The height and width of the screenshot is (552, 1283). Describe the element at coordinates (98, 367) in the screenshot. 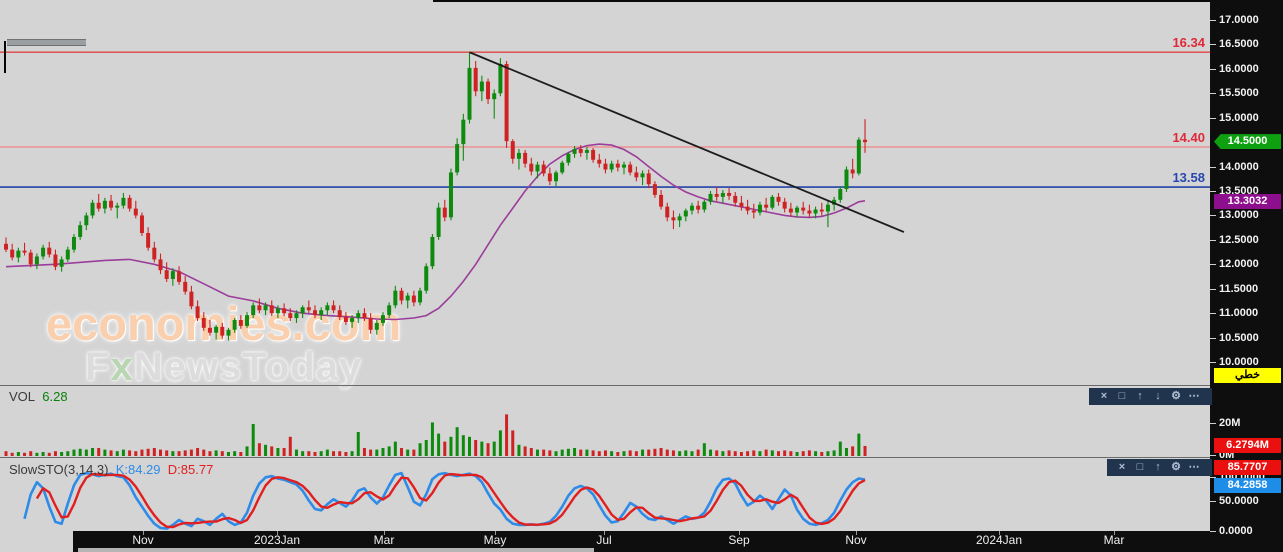

I see `watermark-f: F` at that location.